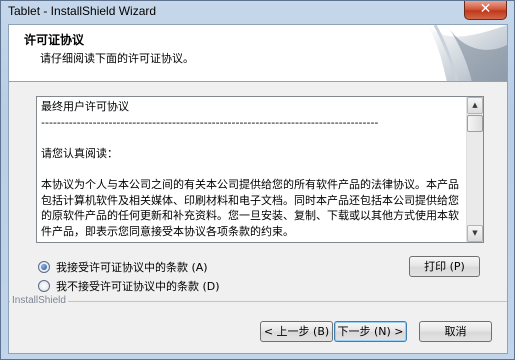 The image size is (515, 360). What do you see at coordinates (138, 286) in the screenshot?
I see `decline-radio-label: 我不接受许可证协议中的条款 (D)` at bounding box center [138, 286].